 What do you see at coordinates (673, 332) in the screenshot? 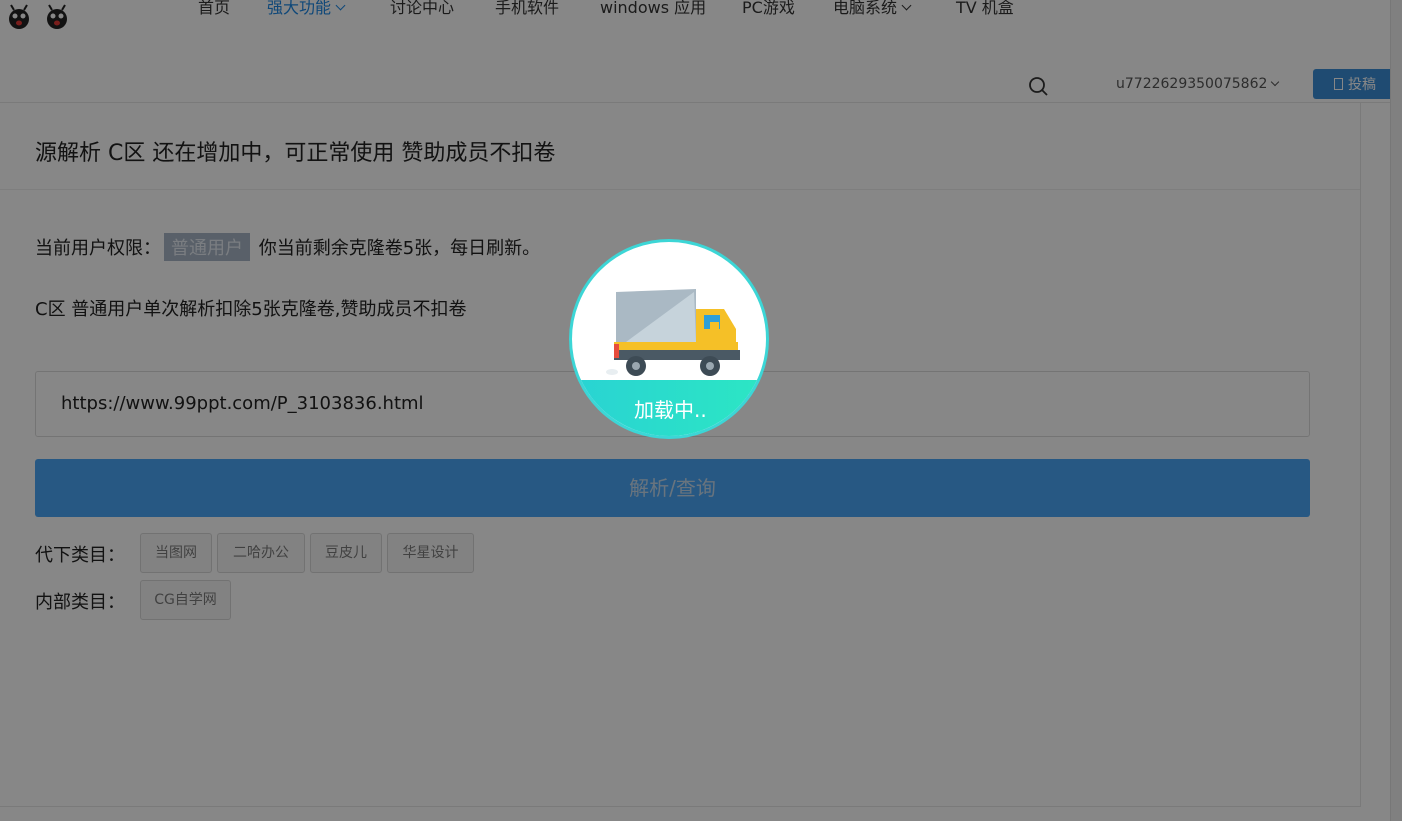
I see `truck-icon` at bounding box center [673, 332].